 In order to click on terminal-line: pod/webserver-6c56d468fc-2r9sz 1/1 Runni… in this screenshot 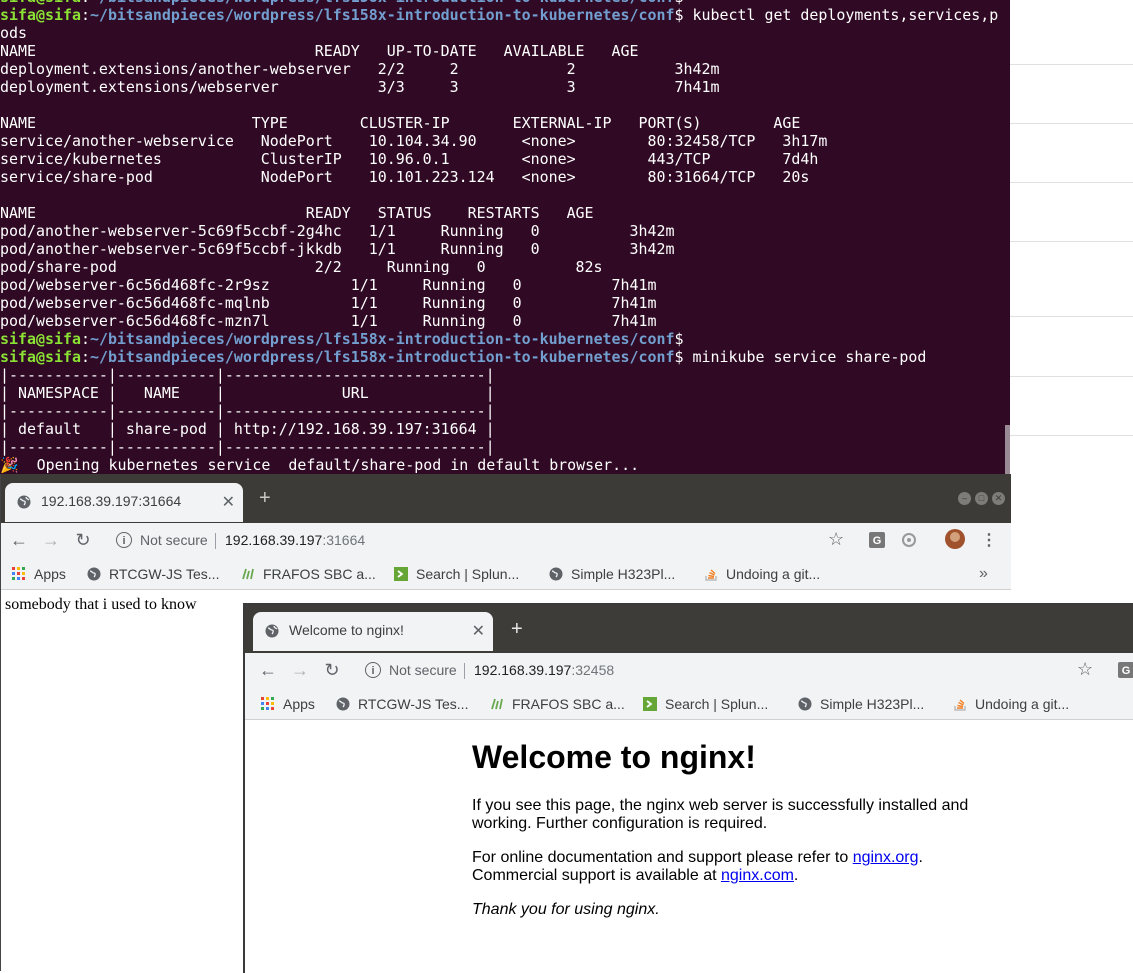, I will do `click(328, 285)`.